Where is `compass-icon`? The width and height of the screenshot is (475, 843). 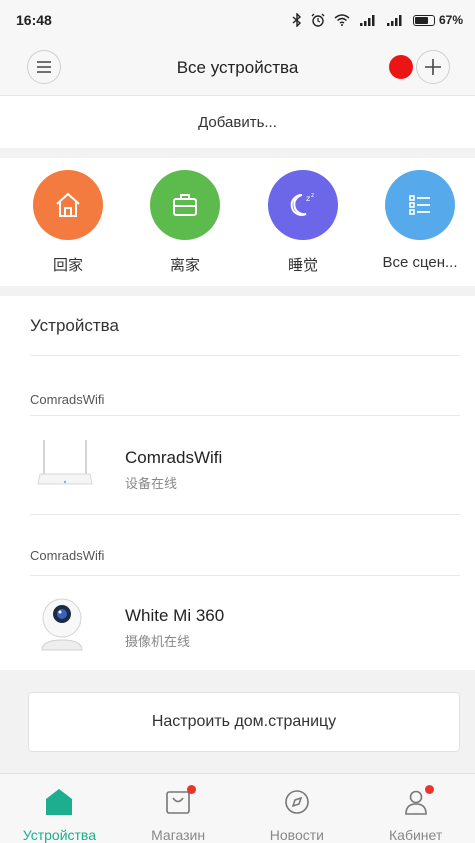
compass-icon is located at coordinates (297, 801).